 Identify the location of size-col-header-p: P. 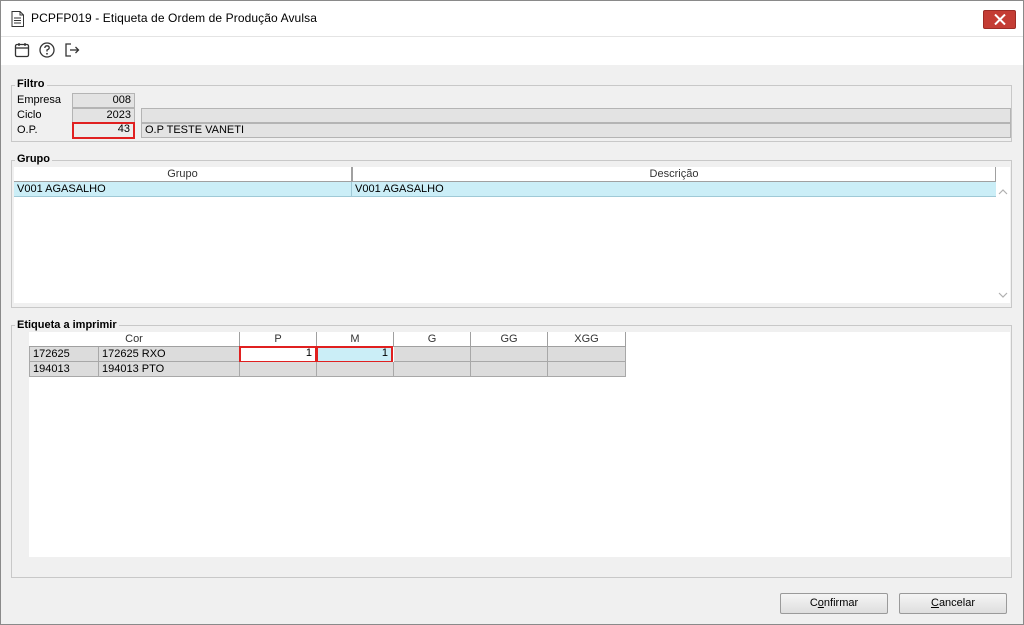
(278, 339).